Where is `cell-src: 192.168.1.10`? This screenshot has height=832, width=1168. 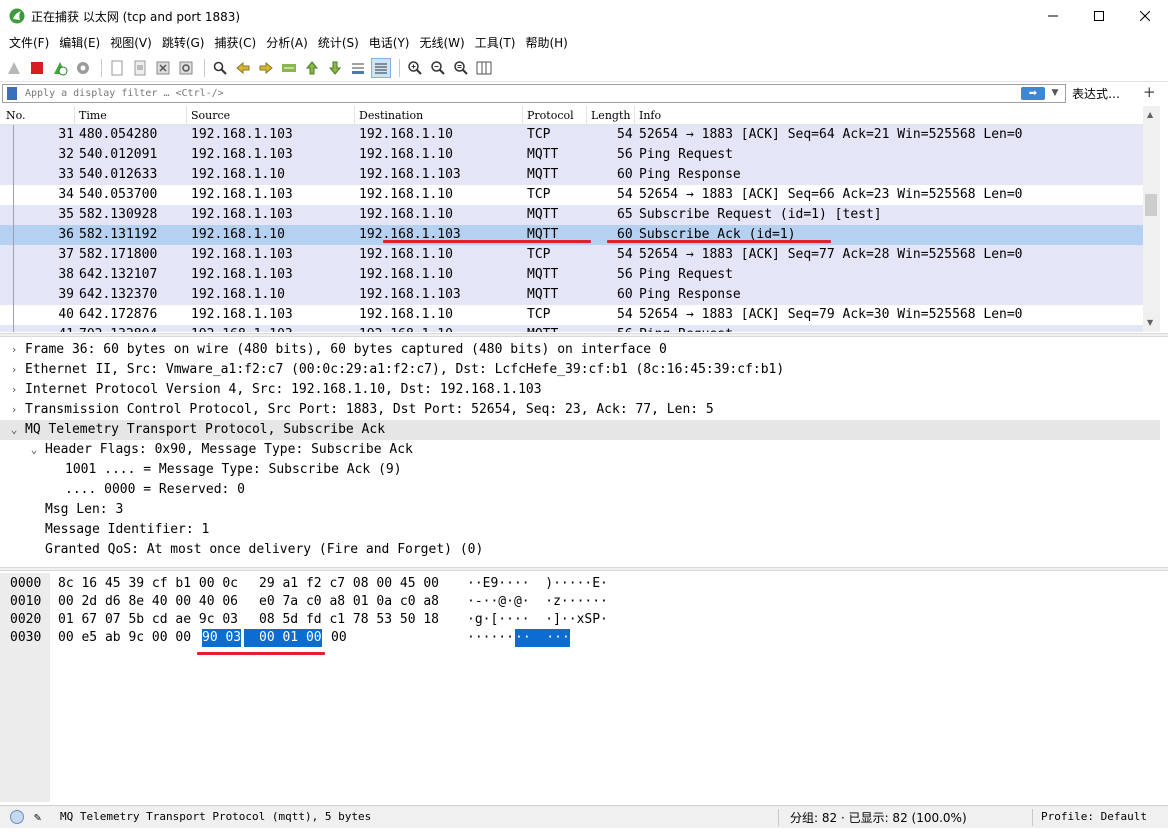
cell-src: 192.168.1.10 is located at coordinates (238, 234).